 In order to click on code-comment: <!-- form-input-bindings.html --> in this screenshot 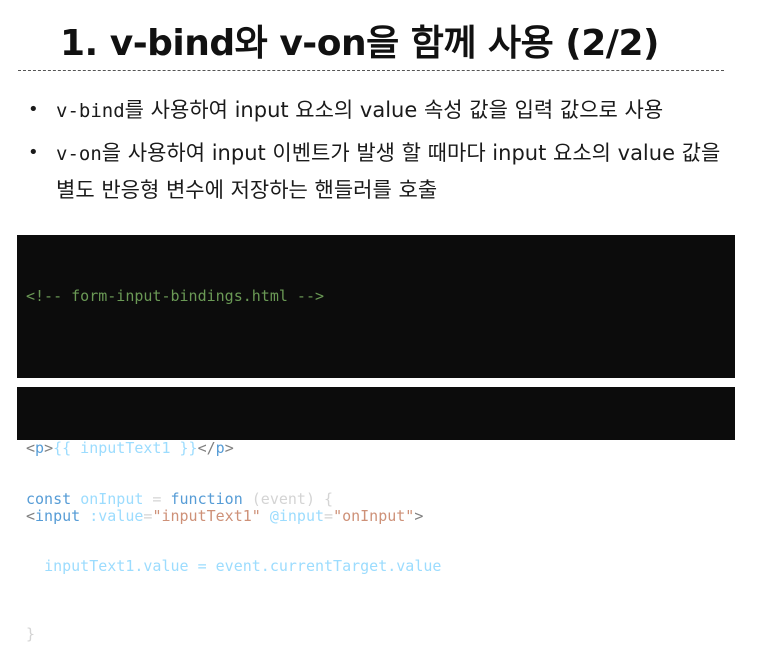, I will do `click(175, 296)`.